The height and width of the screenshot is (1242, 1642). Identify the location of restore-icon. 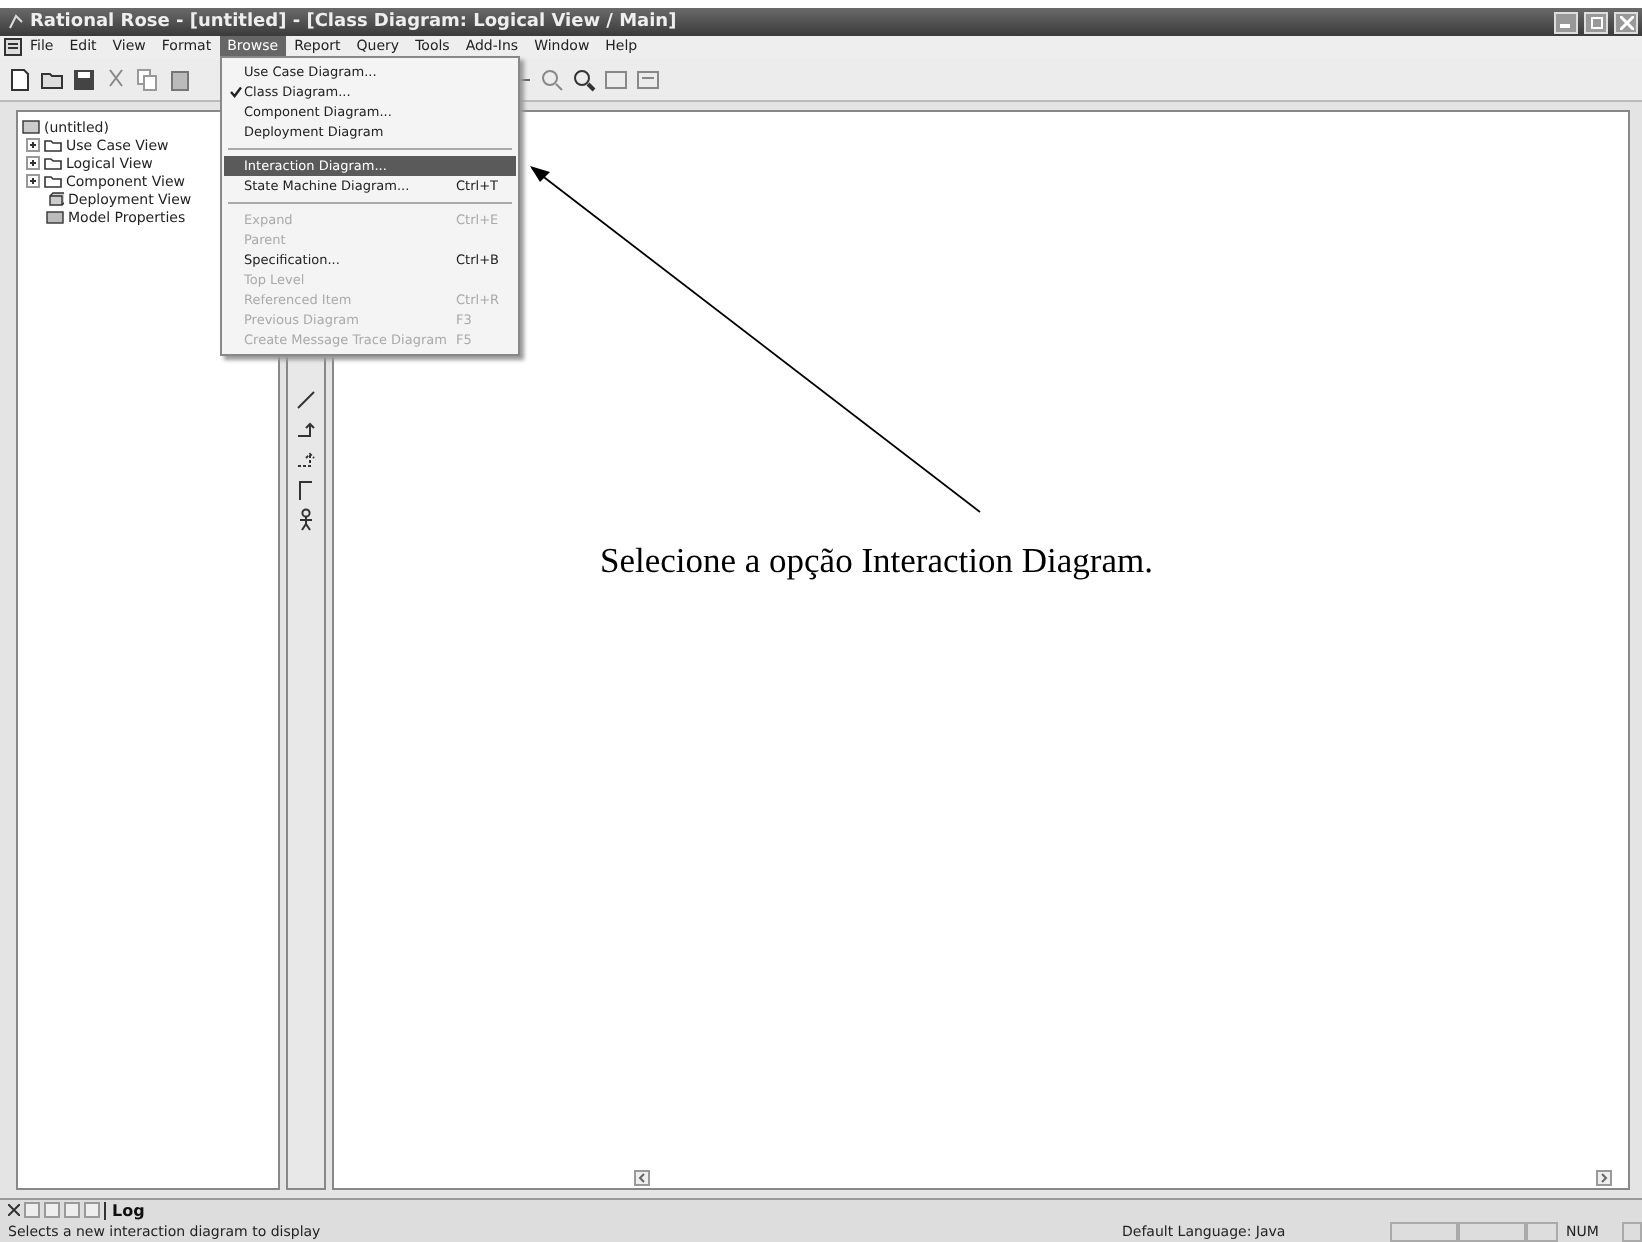
(1596, 22).